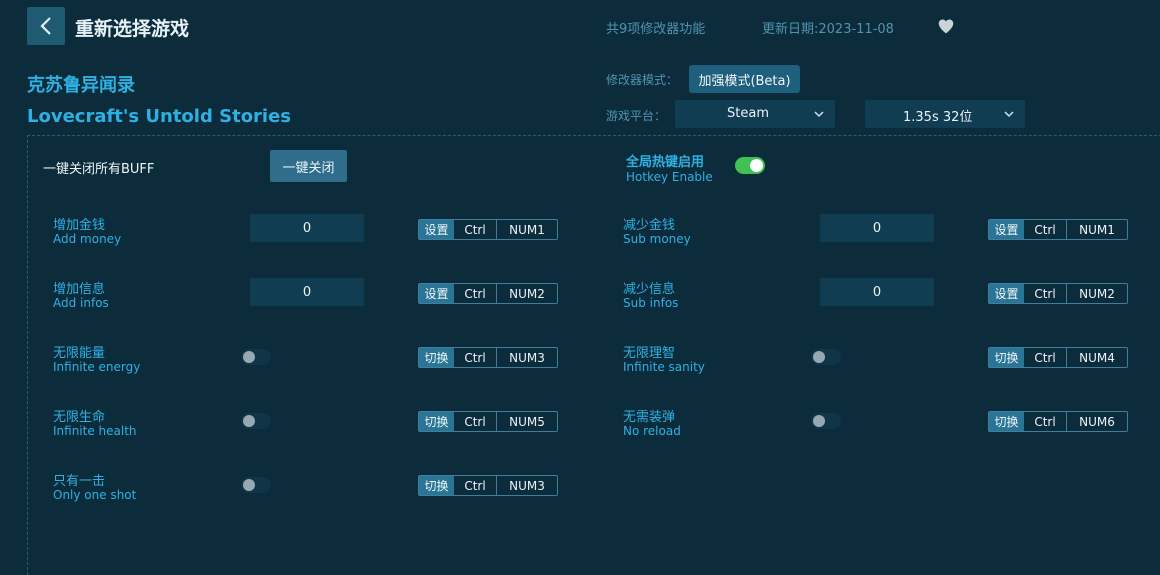  I want to click on cheat-item-no-reload: 无需装弹 No reload 切换 Ctrl NUM6, so click(891, 431).